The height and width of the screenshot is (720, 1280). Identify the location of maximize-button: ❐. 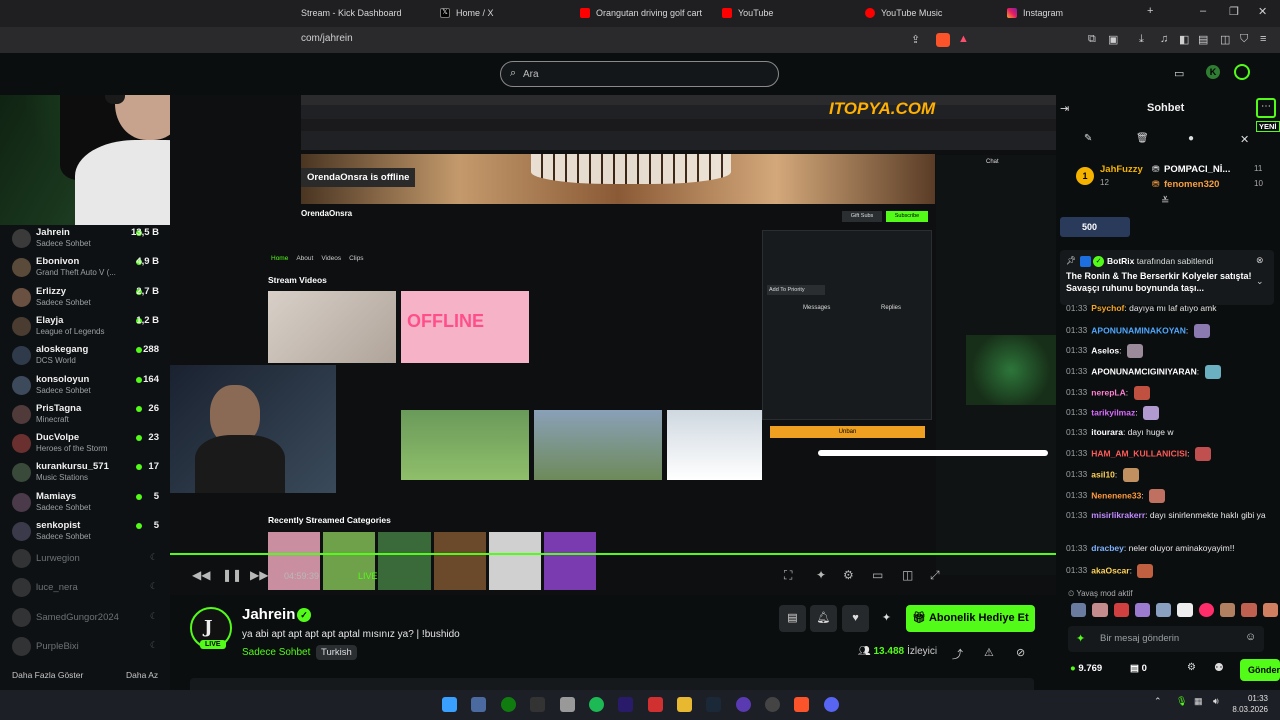
(1234, 11).